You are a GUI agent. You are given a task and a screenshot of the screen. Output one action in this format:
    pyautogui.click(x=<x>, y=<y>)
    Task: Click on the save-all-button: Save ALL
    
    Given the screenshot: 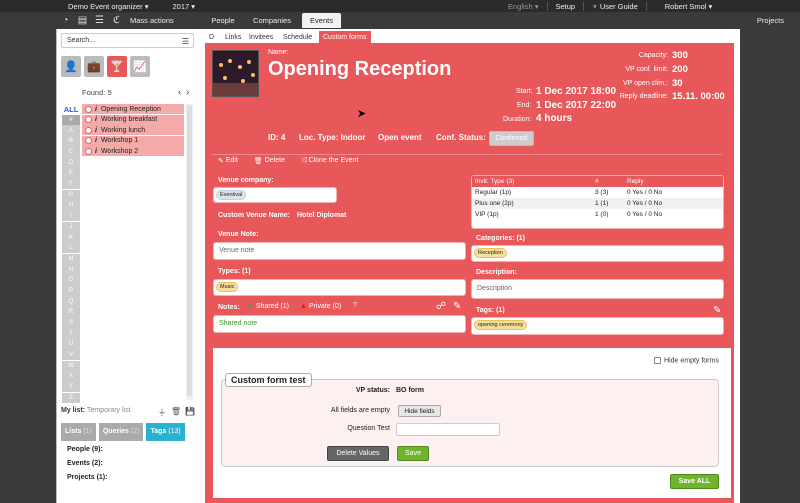 What is the action you would take?
    pyautogui.click(x=694, y=481)
    